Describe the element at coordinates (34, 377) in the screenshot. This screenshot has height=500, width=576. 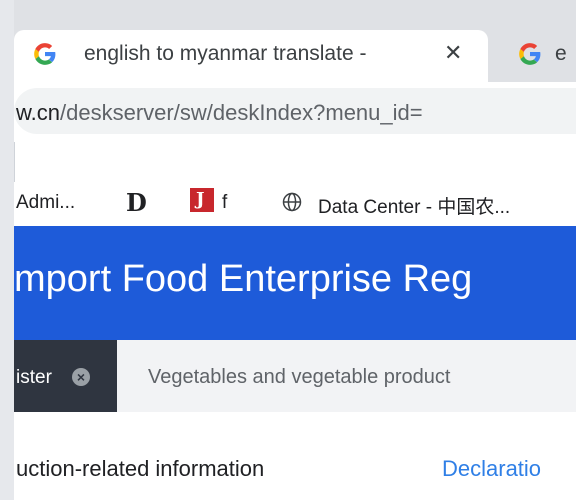
I see `tab-register-label: ister` at that location.